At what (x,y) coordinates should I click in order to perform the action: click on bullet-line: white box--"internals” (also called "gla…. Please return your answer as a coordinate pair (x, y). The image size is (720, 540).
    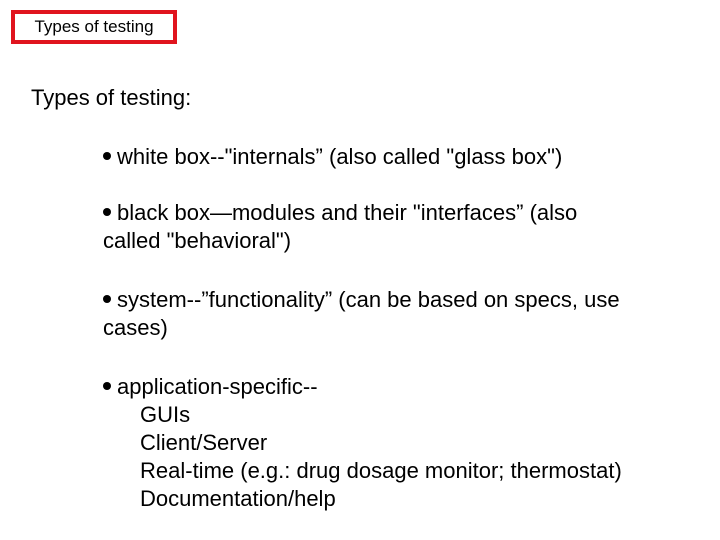
    Looking at the image, I should click on (332, 157).